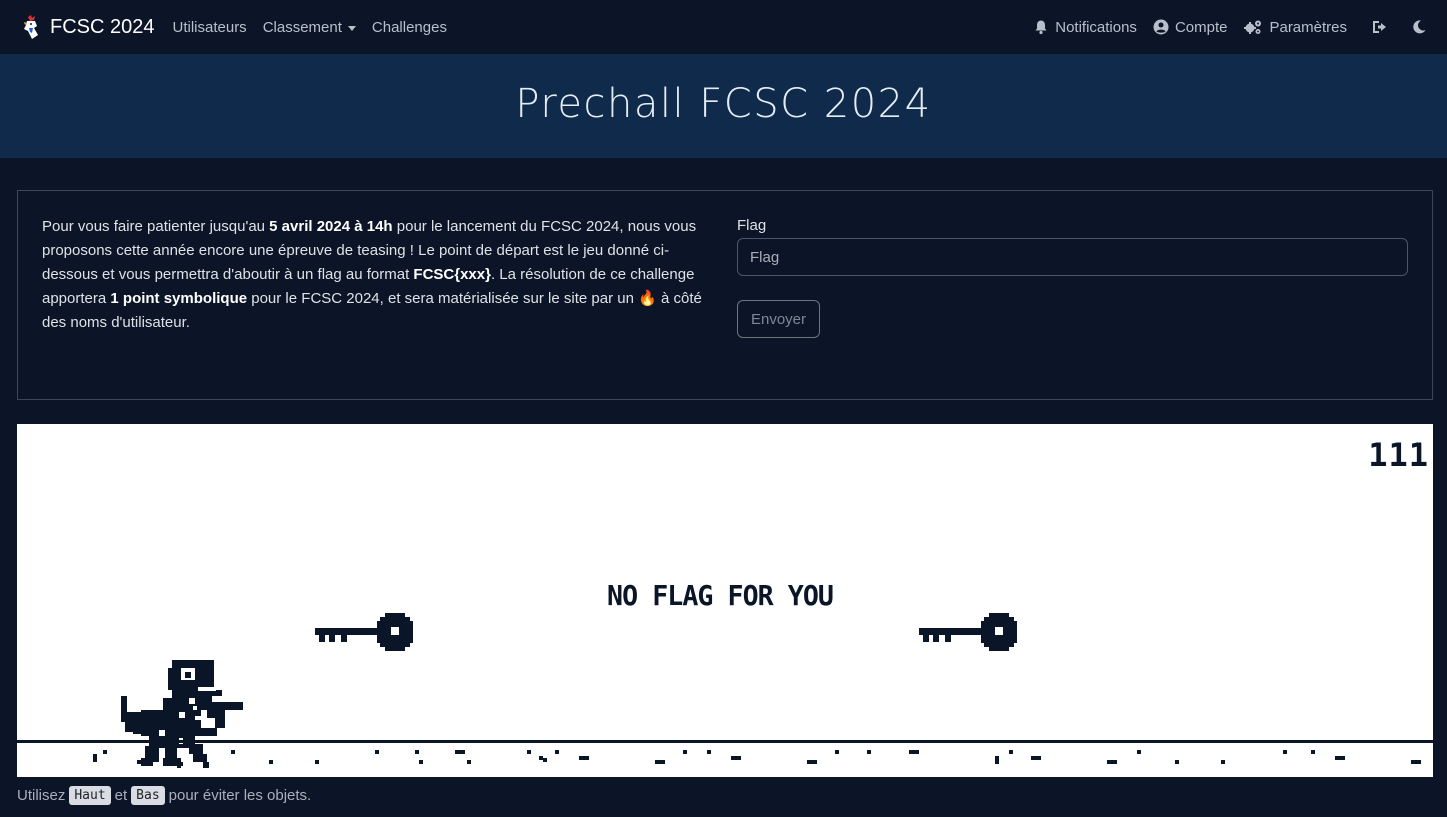  I want to click on submit-flag-button: Envoyer, so click(778, 319).